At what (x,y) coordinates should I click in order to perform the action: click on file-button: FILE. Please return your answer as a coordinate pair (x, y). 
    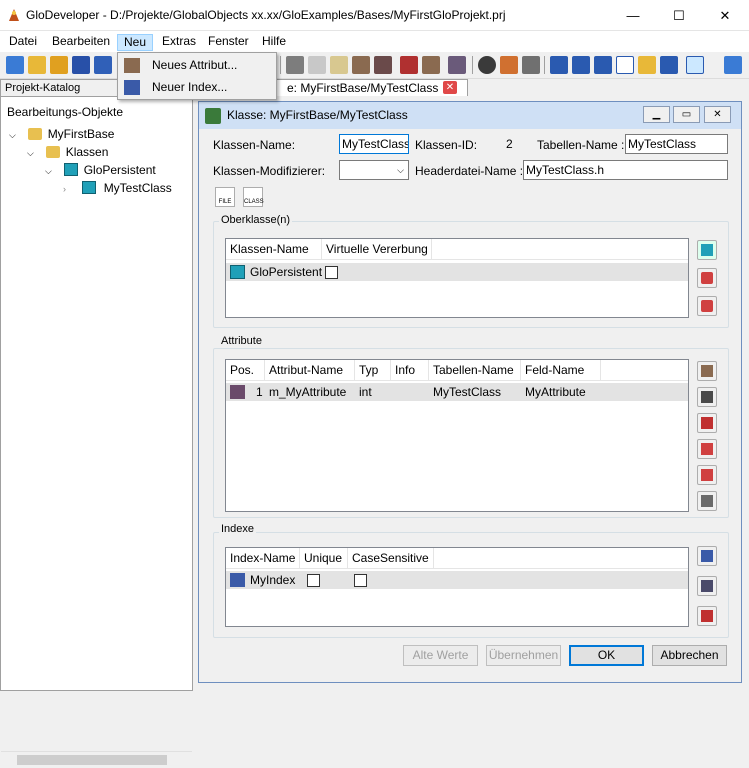
    Looking at the image, I should click on (225, 197).